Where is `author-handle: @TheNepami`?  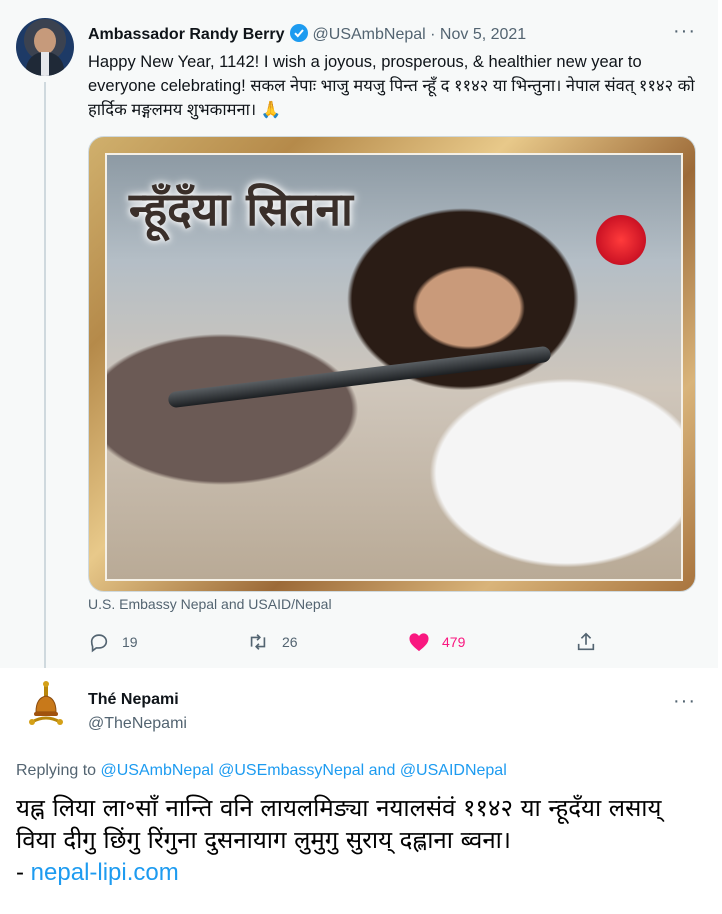 author-handle: @TheNepami is located at coordinates (137, 724).